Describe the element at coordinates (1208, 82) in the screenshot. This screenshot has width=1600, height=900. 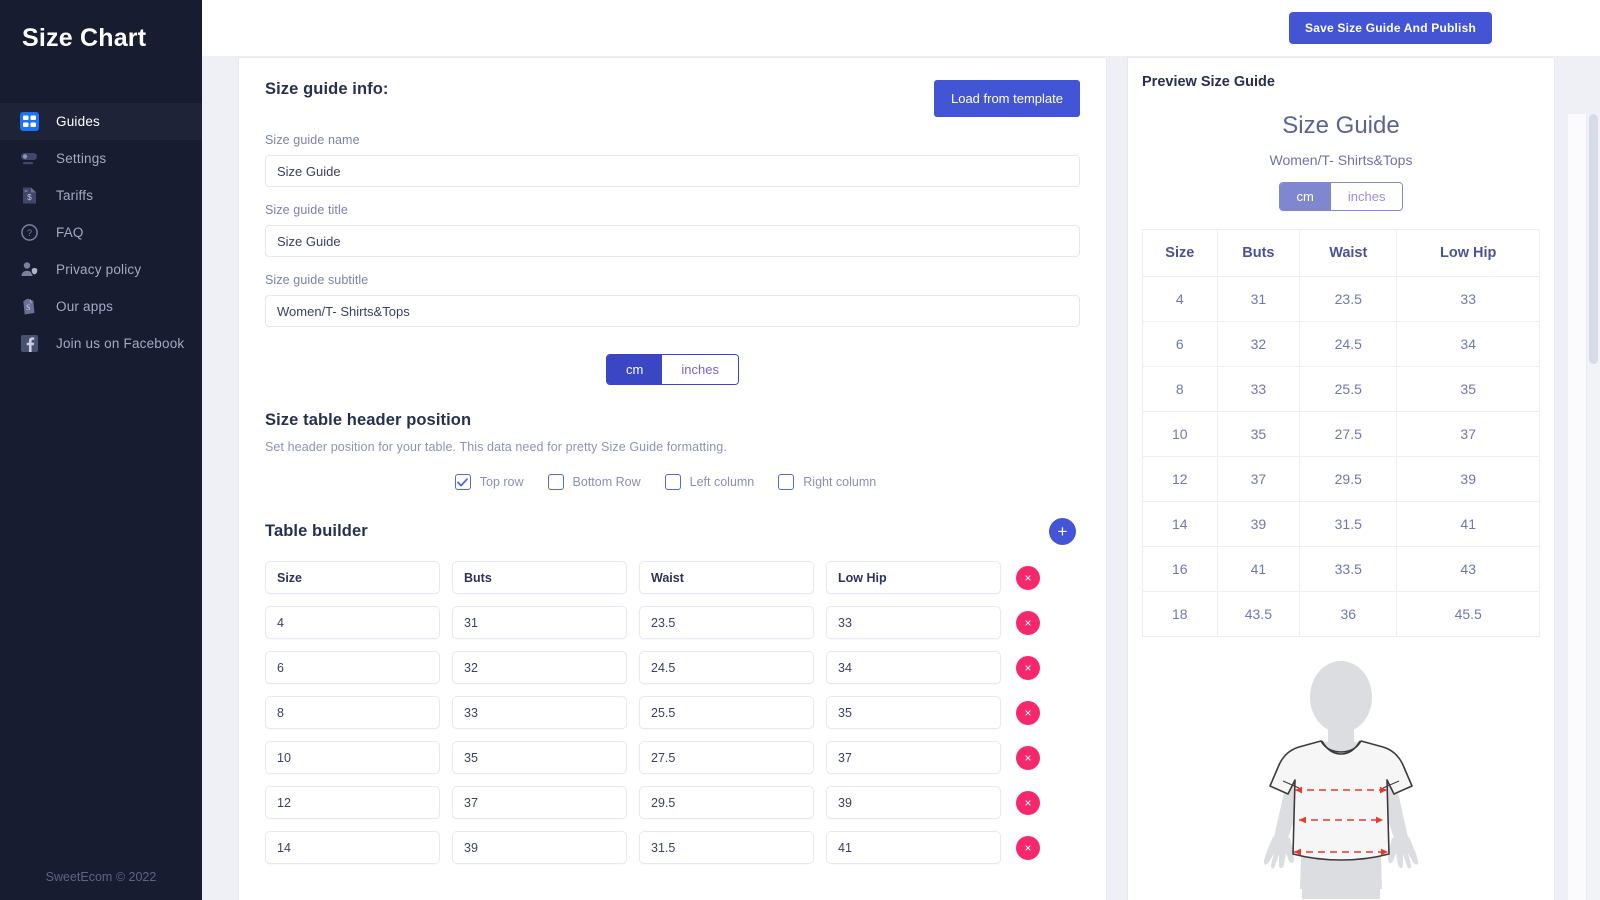
I see `preview-panel-title: Preview Size Guide` at that location.